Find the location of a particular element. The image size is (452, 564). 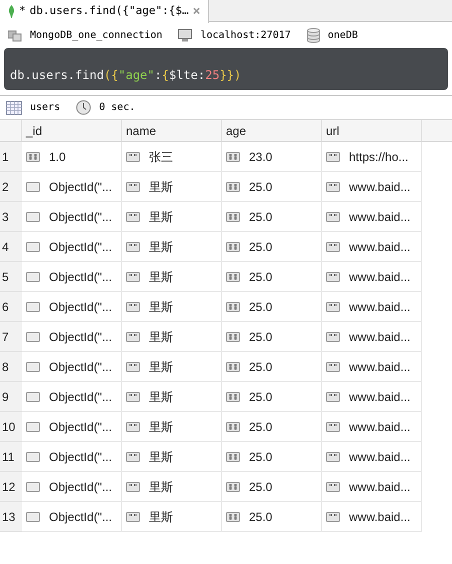

row-number: 11 is located at coordinates (11, 457).